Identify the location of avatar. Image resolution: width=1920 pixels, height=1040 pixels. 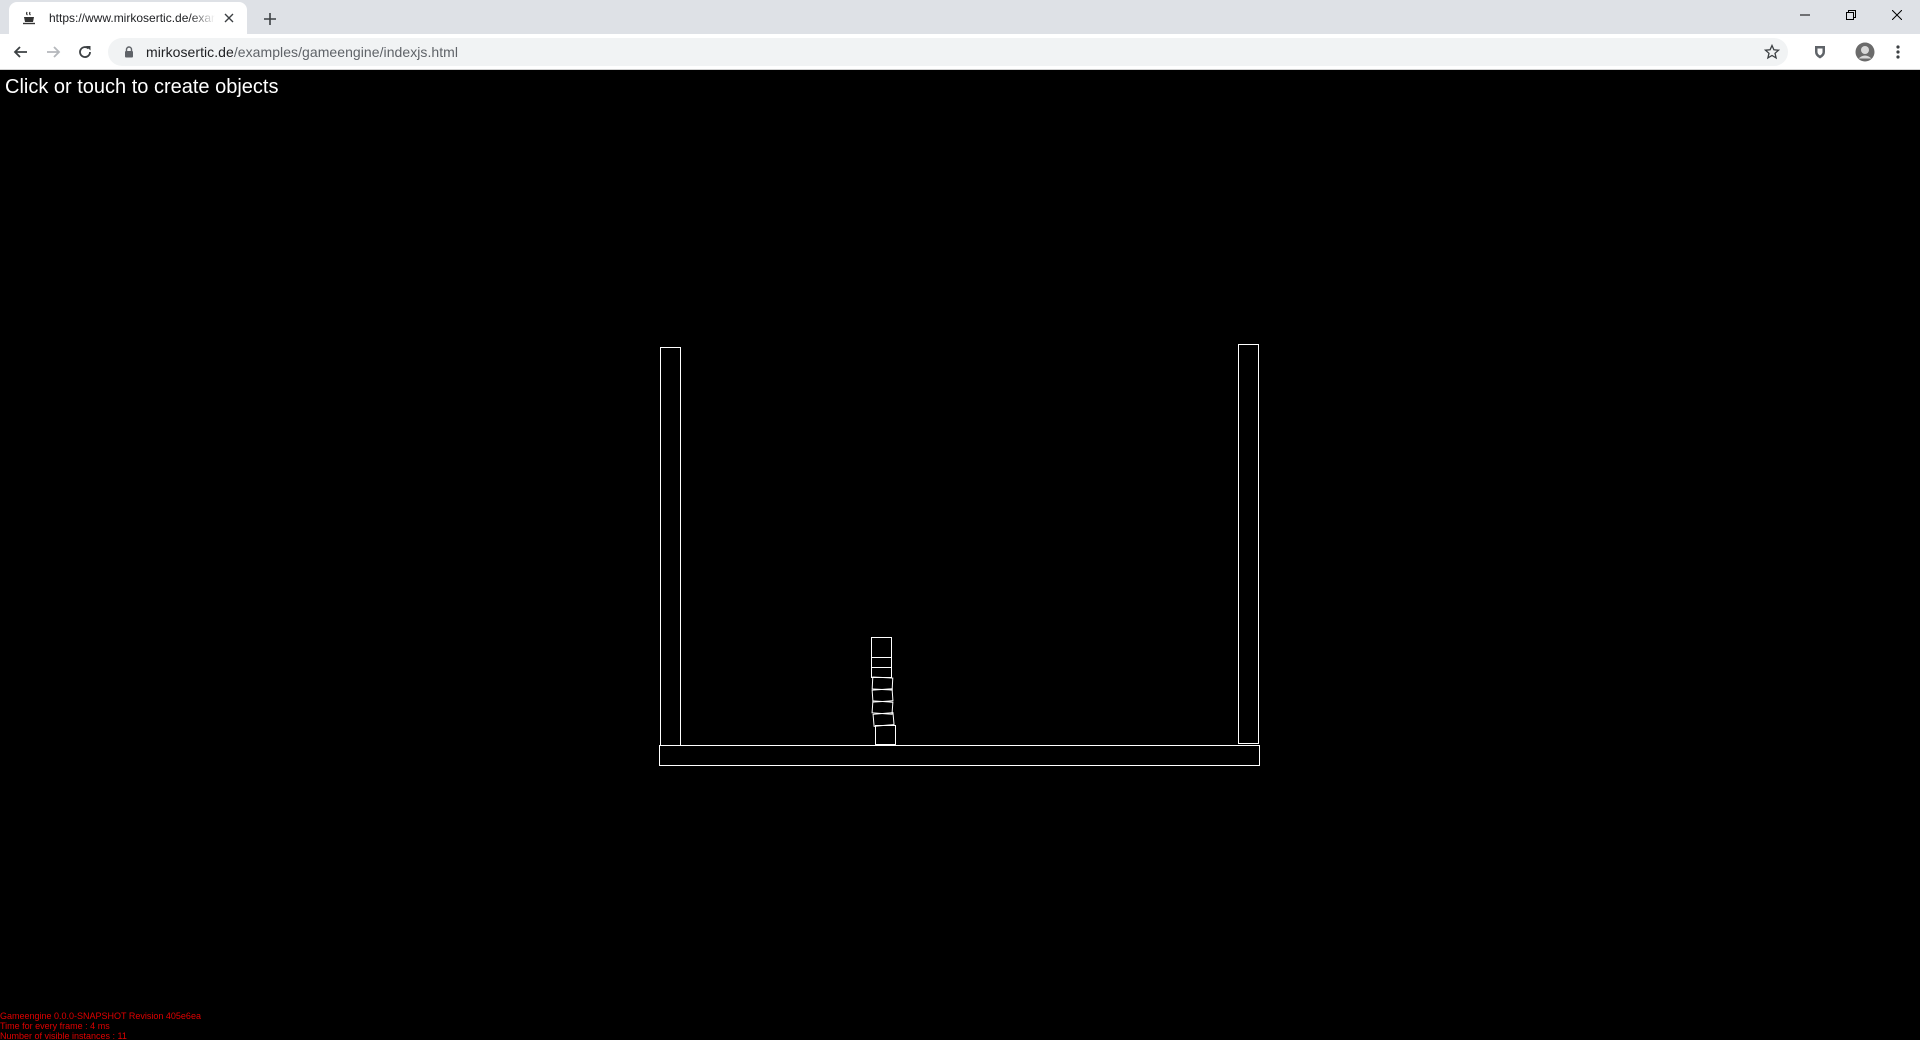
(1865, 52).